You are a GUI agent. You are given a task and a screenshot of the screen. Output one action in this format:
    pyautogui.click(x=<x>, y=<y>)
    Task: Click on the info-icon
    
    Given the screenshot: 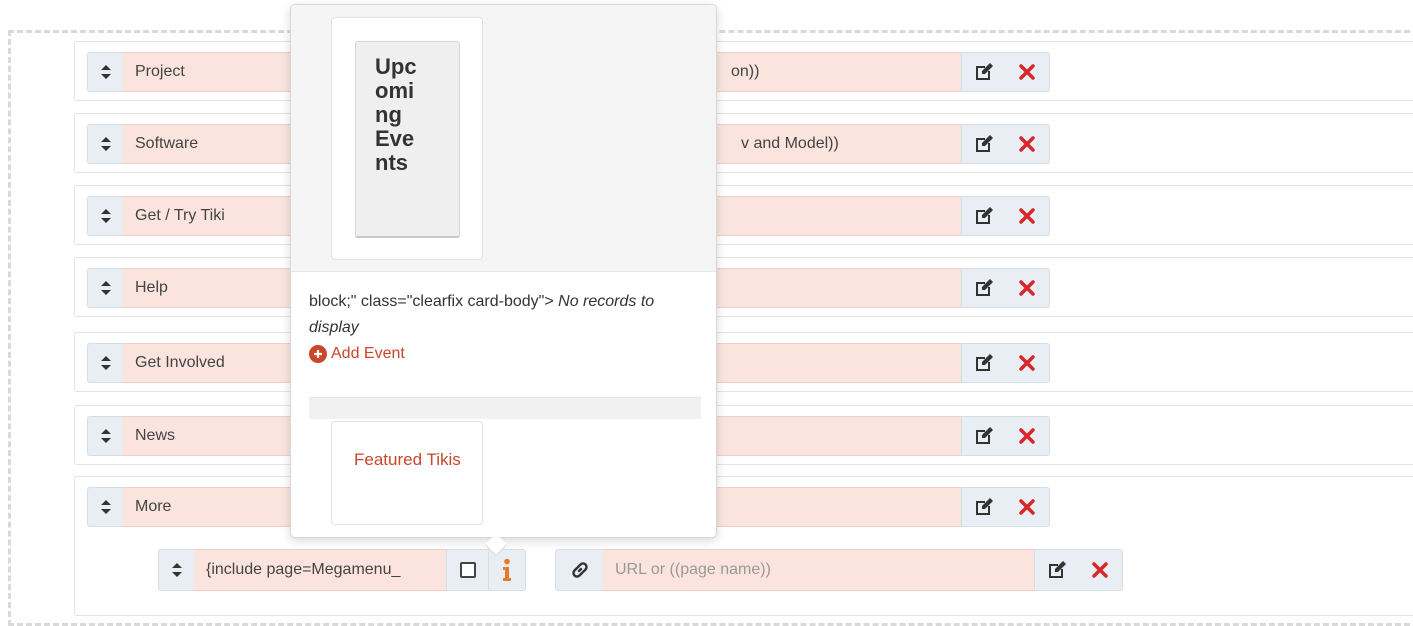 What is the action you would take?
    pyautogui.click(x=507, y=569)
    